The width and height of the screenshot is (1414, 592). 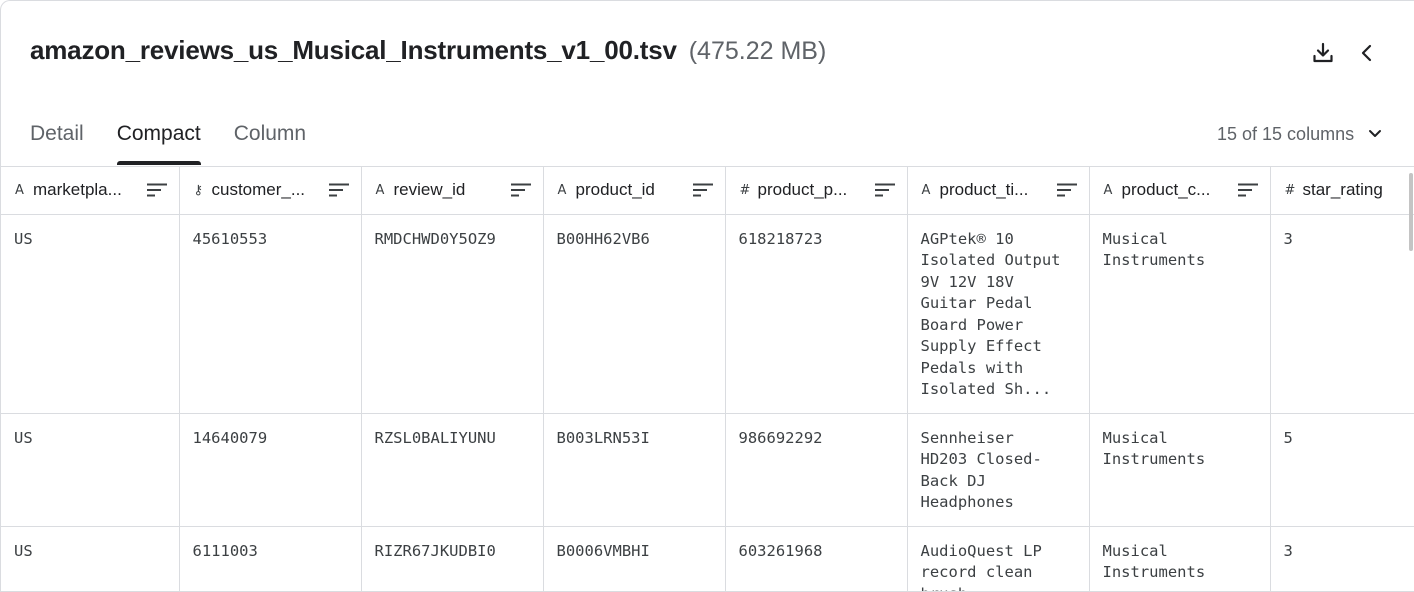 I want to click on table-cell: B003LRN53I, so click(x=634, y=470).